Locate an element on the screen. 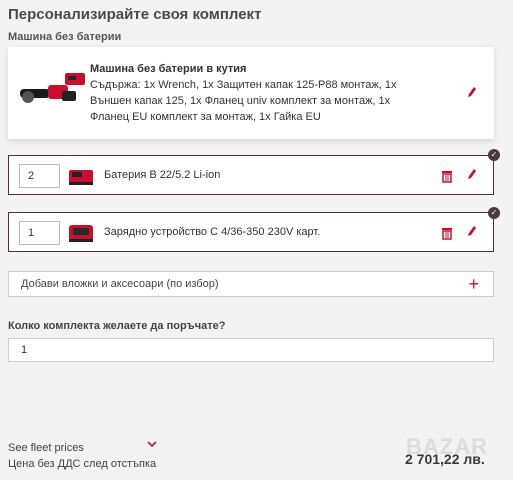  order-qty-input: 1 is located at coordinates (251, 350).